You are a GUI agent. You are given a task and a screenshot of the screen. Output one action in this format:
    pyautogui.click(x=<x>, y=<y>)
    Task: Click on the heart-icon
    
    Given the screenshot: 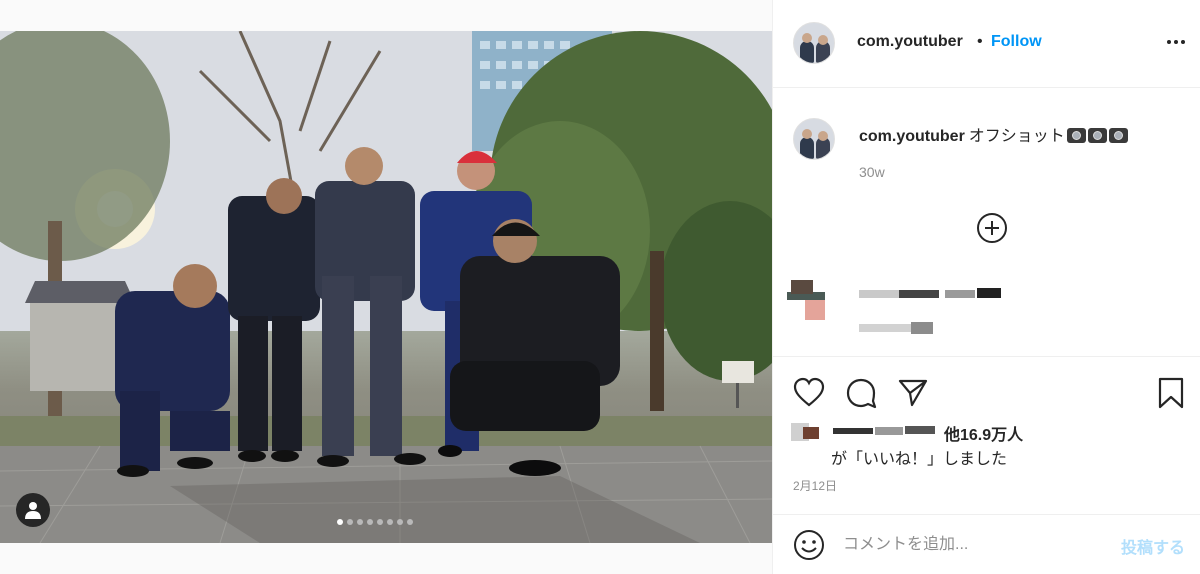 What is the action you would take?
    pyautogui.click(x=809, y=393)
    